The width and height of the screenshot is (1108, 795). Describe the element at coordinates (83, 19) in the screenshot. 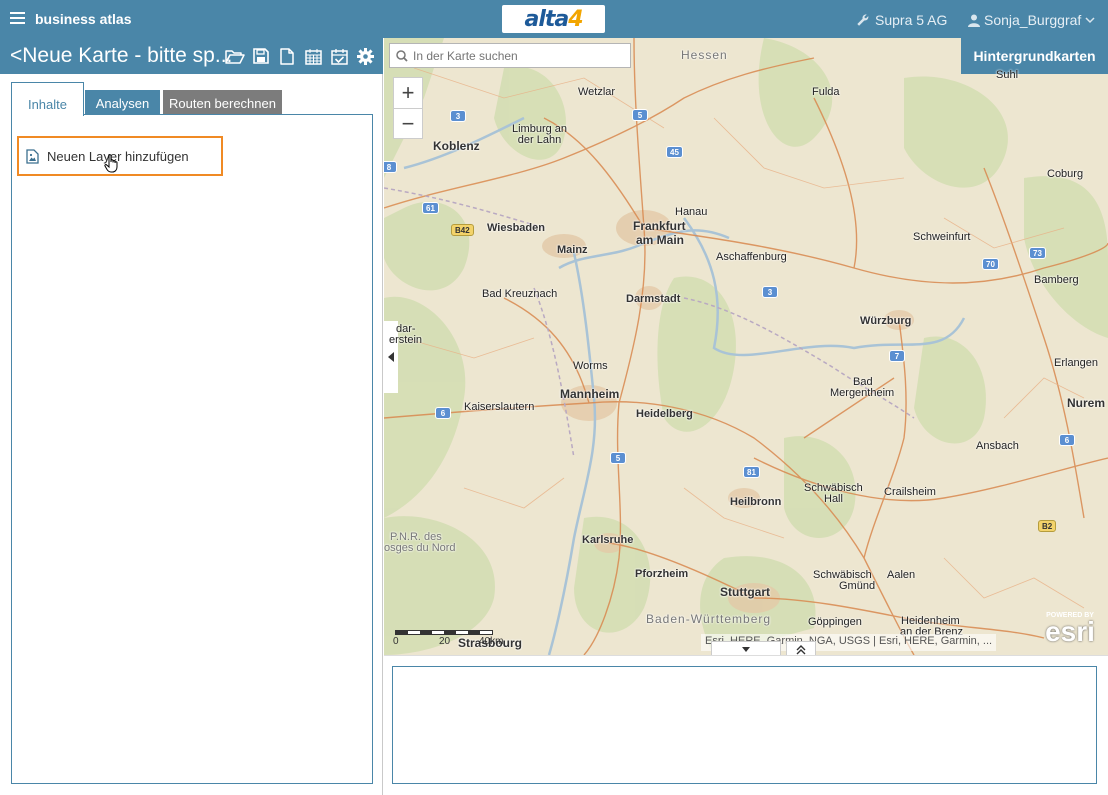

I see `app-brand: business atlas` at that location.